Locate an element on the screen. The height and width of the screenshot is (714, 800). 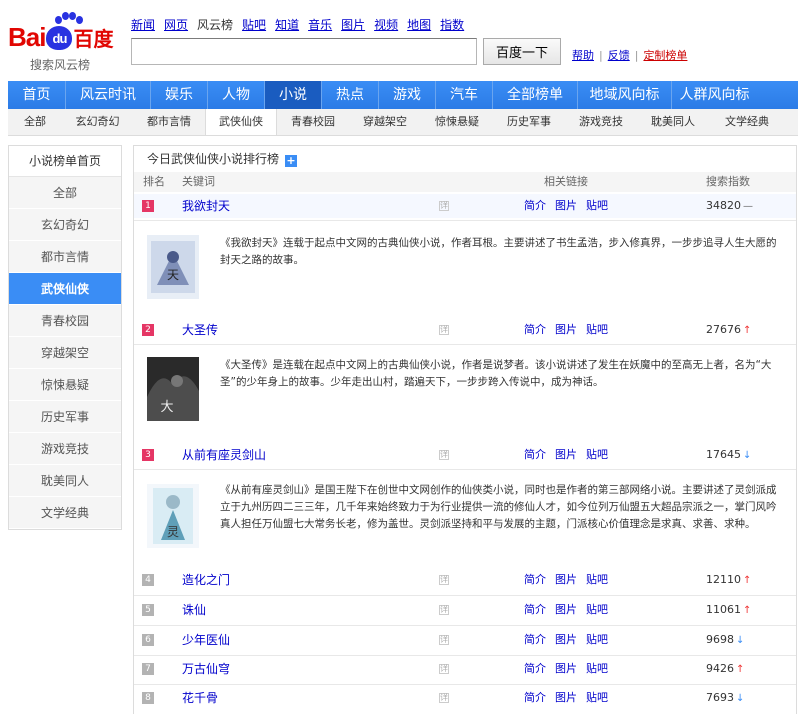
search-input is located at coordinates (304, 51).